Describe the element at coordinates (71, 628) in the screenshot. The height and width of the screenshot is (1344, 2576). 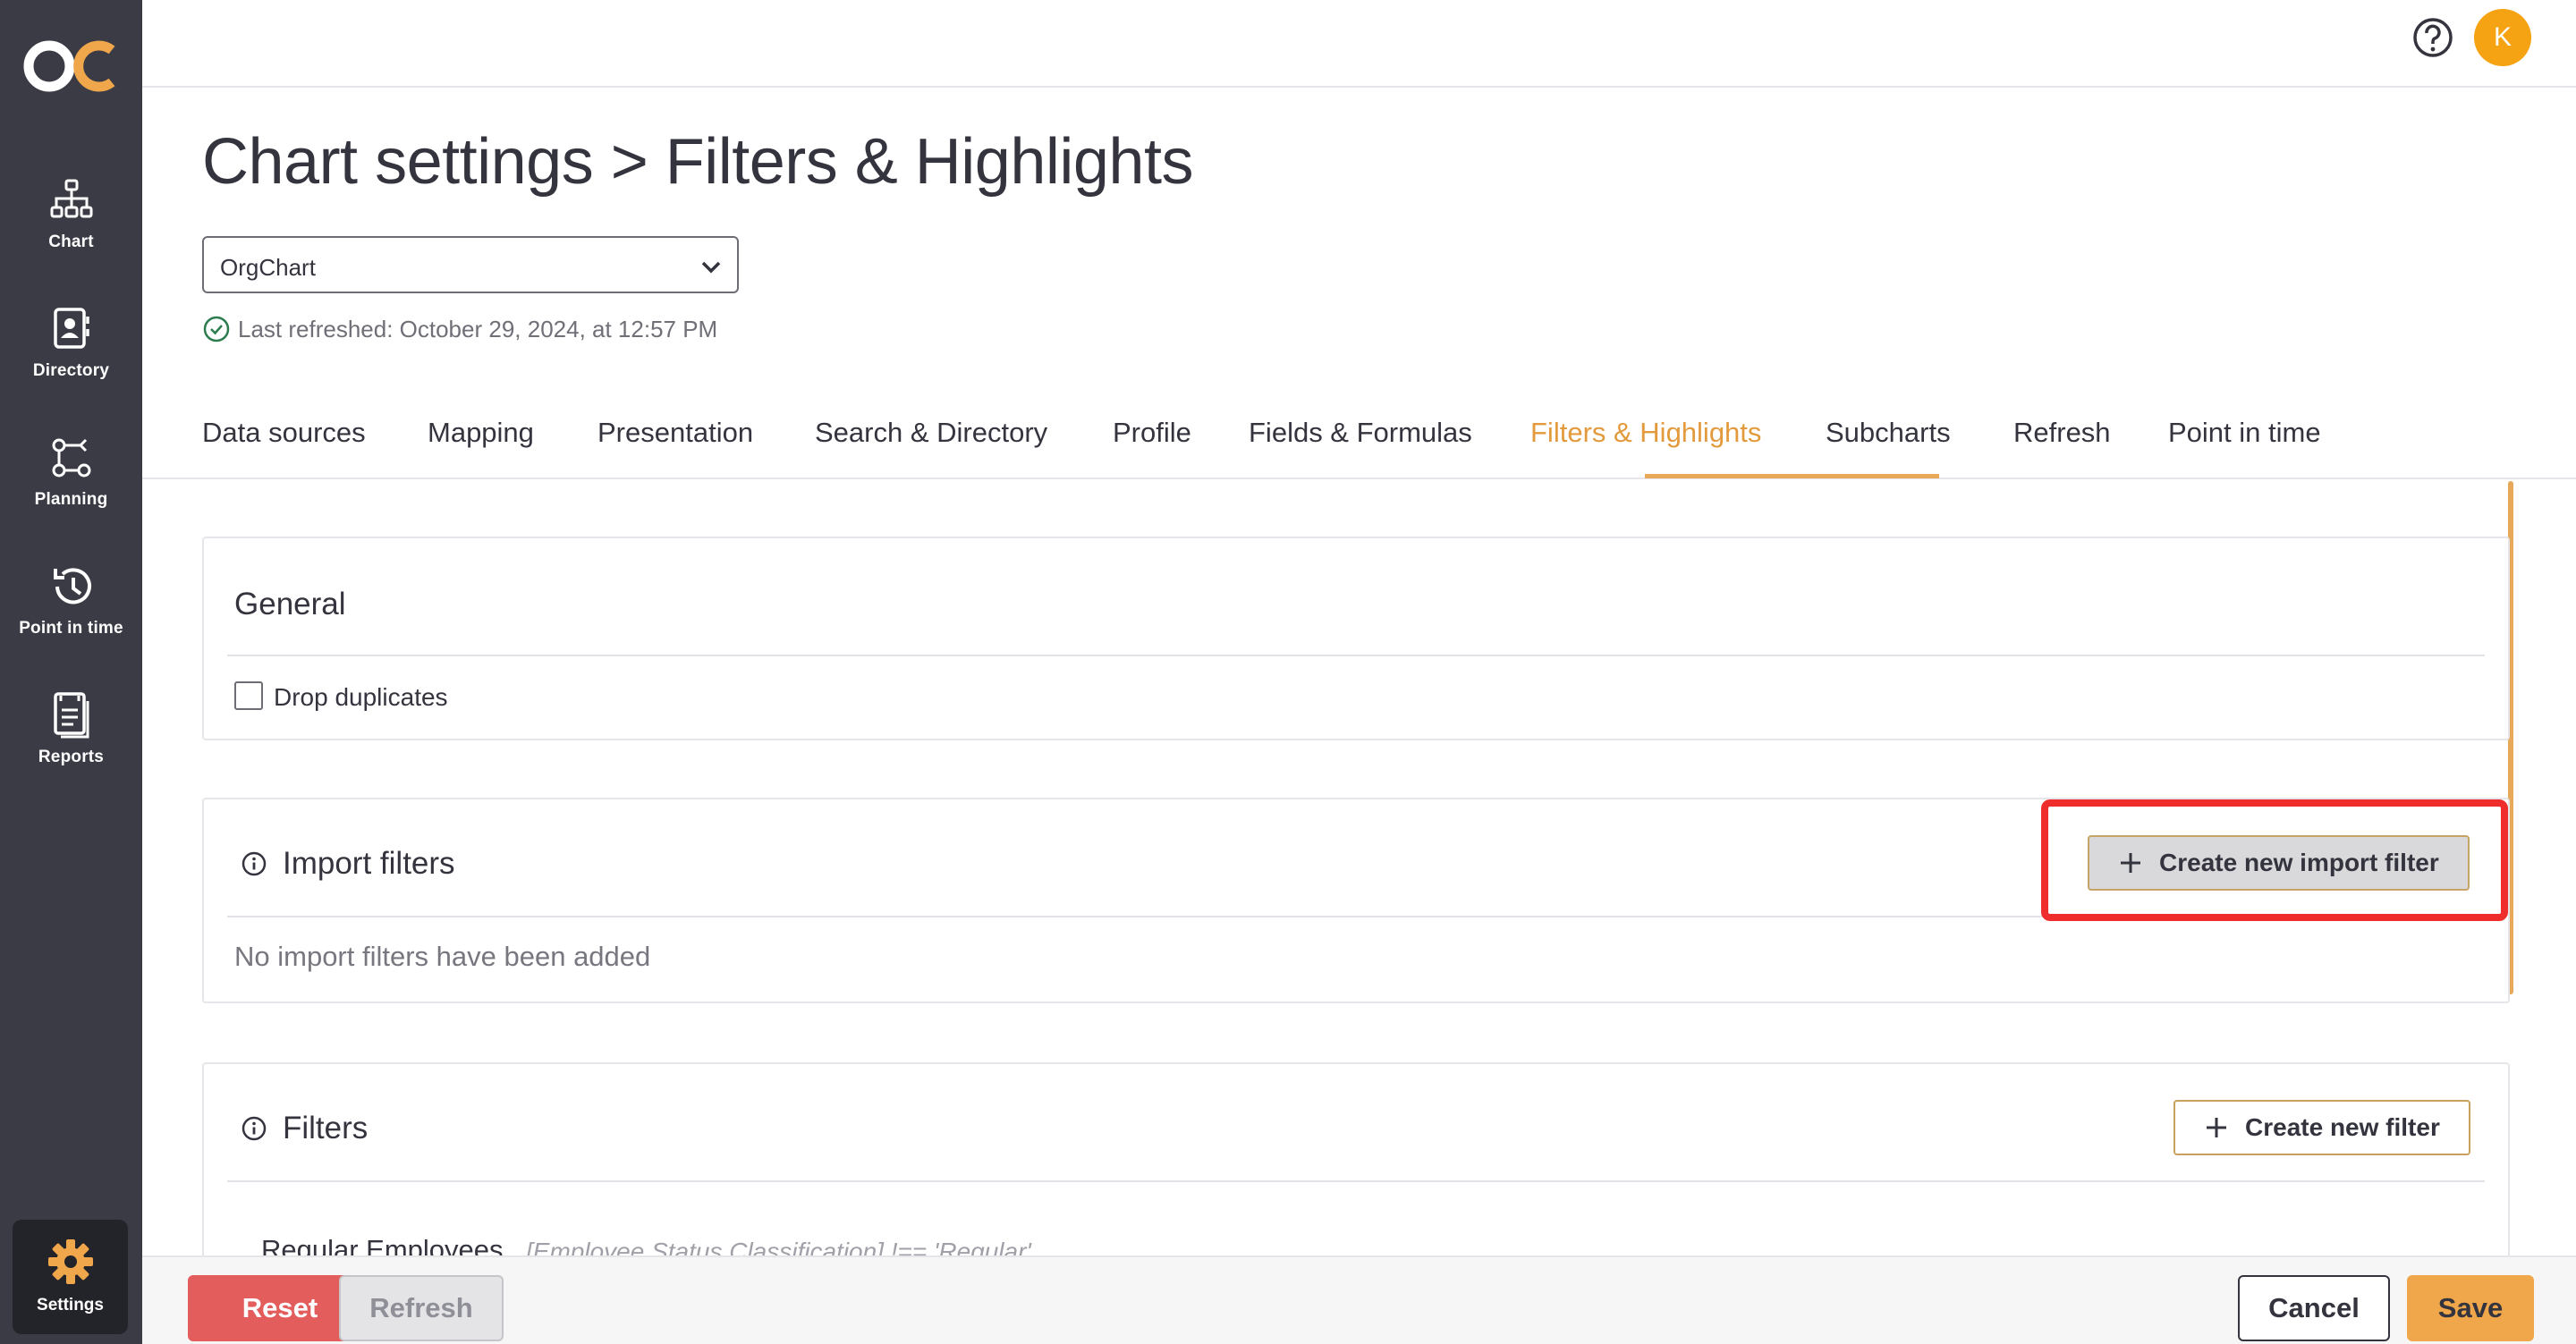
I see `sidebar-item-label: Point in time` at that location.